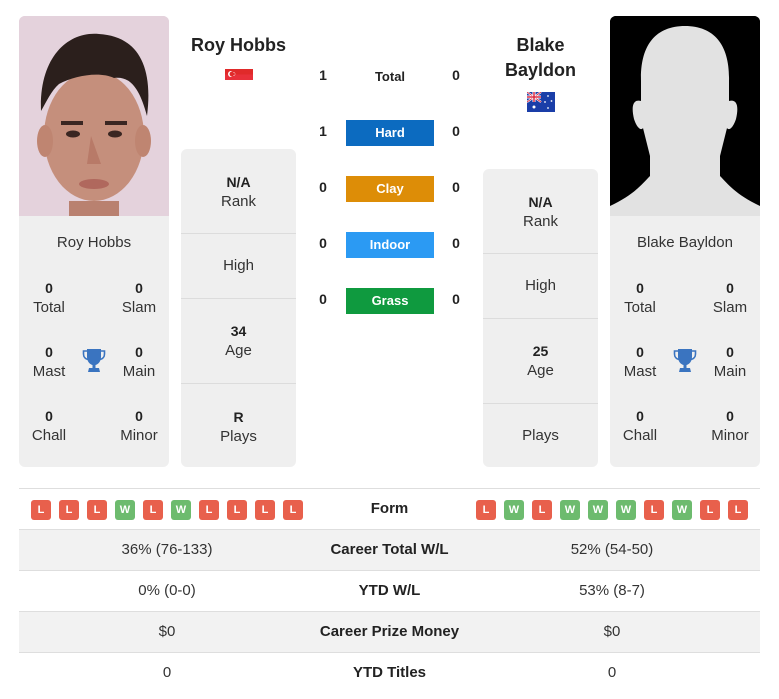 The height and width of the screenshot is (699, 779). I want to click on age-value: 34, so click(238, 331).